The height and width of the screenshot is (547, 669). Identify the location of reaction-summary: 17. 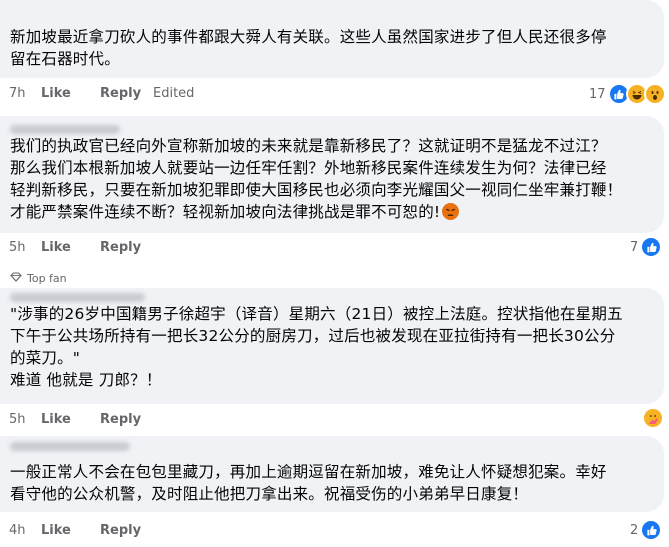
(627, 94).